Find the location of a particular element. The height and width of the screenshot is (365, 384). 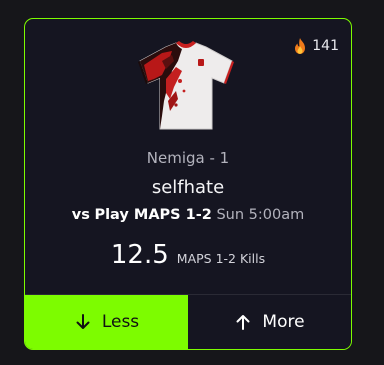

player-name: selfhate is located at coordinates (188, 187).